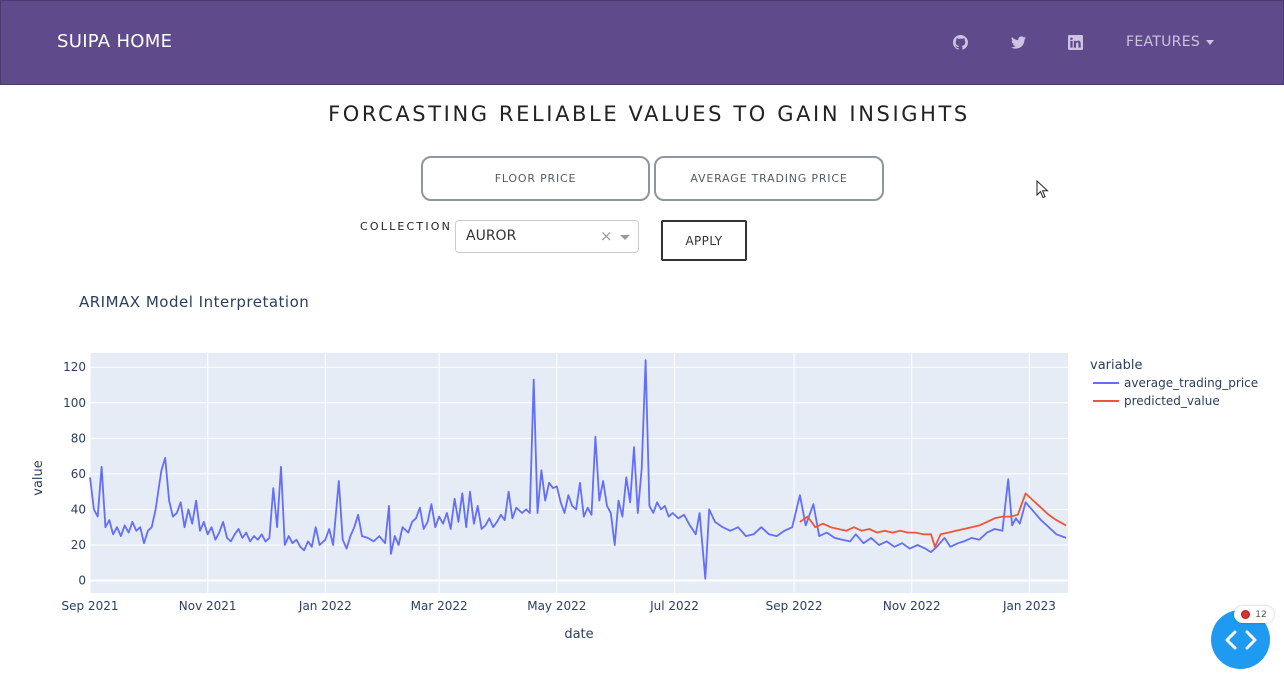  What do you see at coordinates (90, 606) in the screenshot?
I see `x-tick-label: Sep 2021` at bounding box center [90, 606].